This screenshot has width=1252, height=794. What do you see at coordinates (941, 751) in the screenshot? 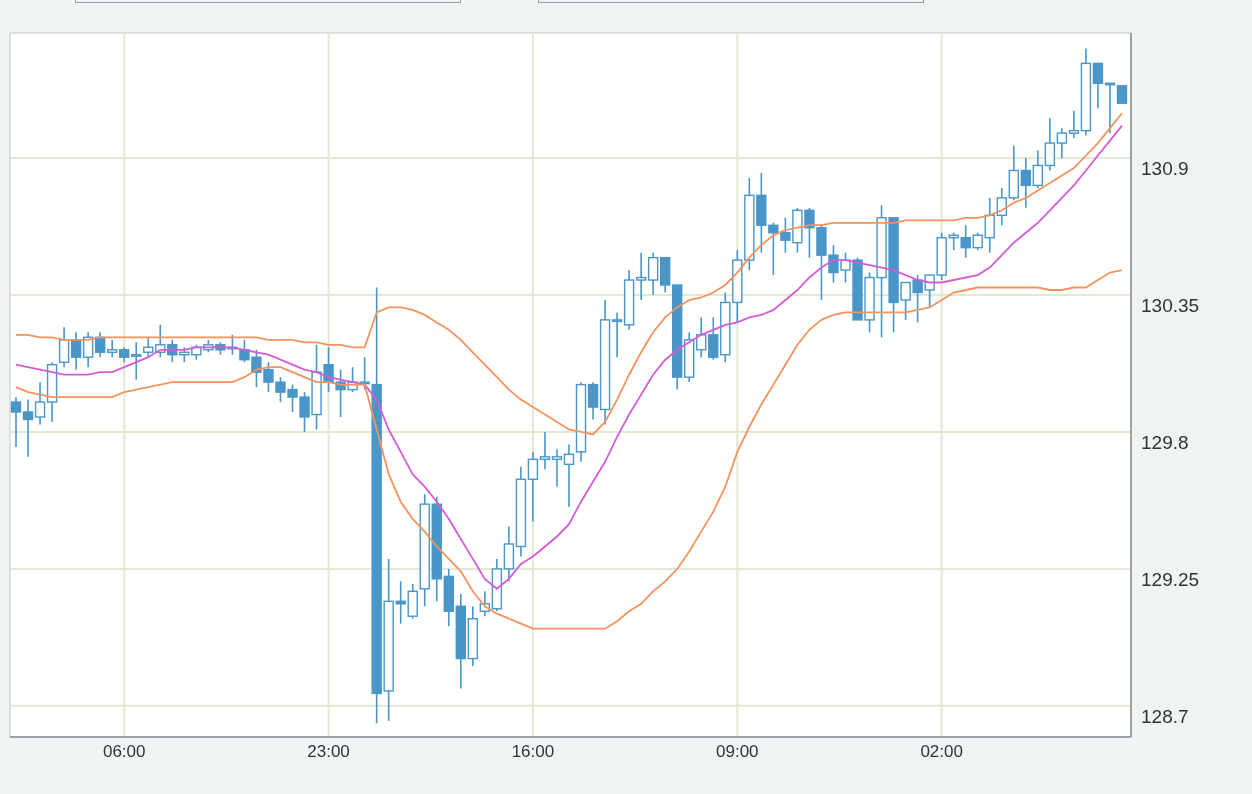
I see `axis-label: 02:00` at bounding box center [941, 751].